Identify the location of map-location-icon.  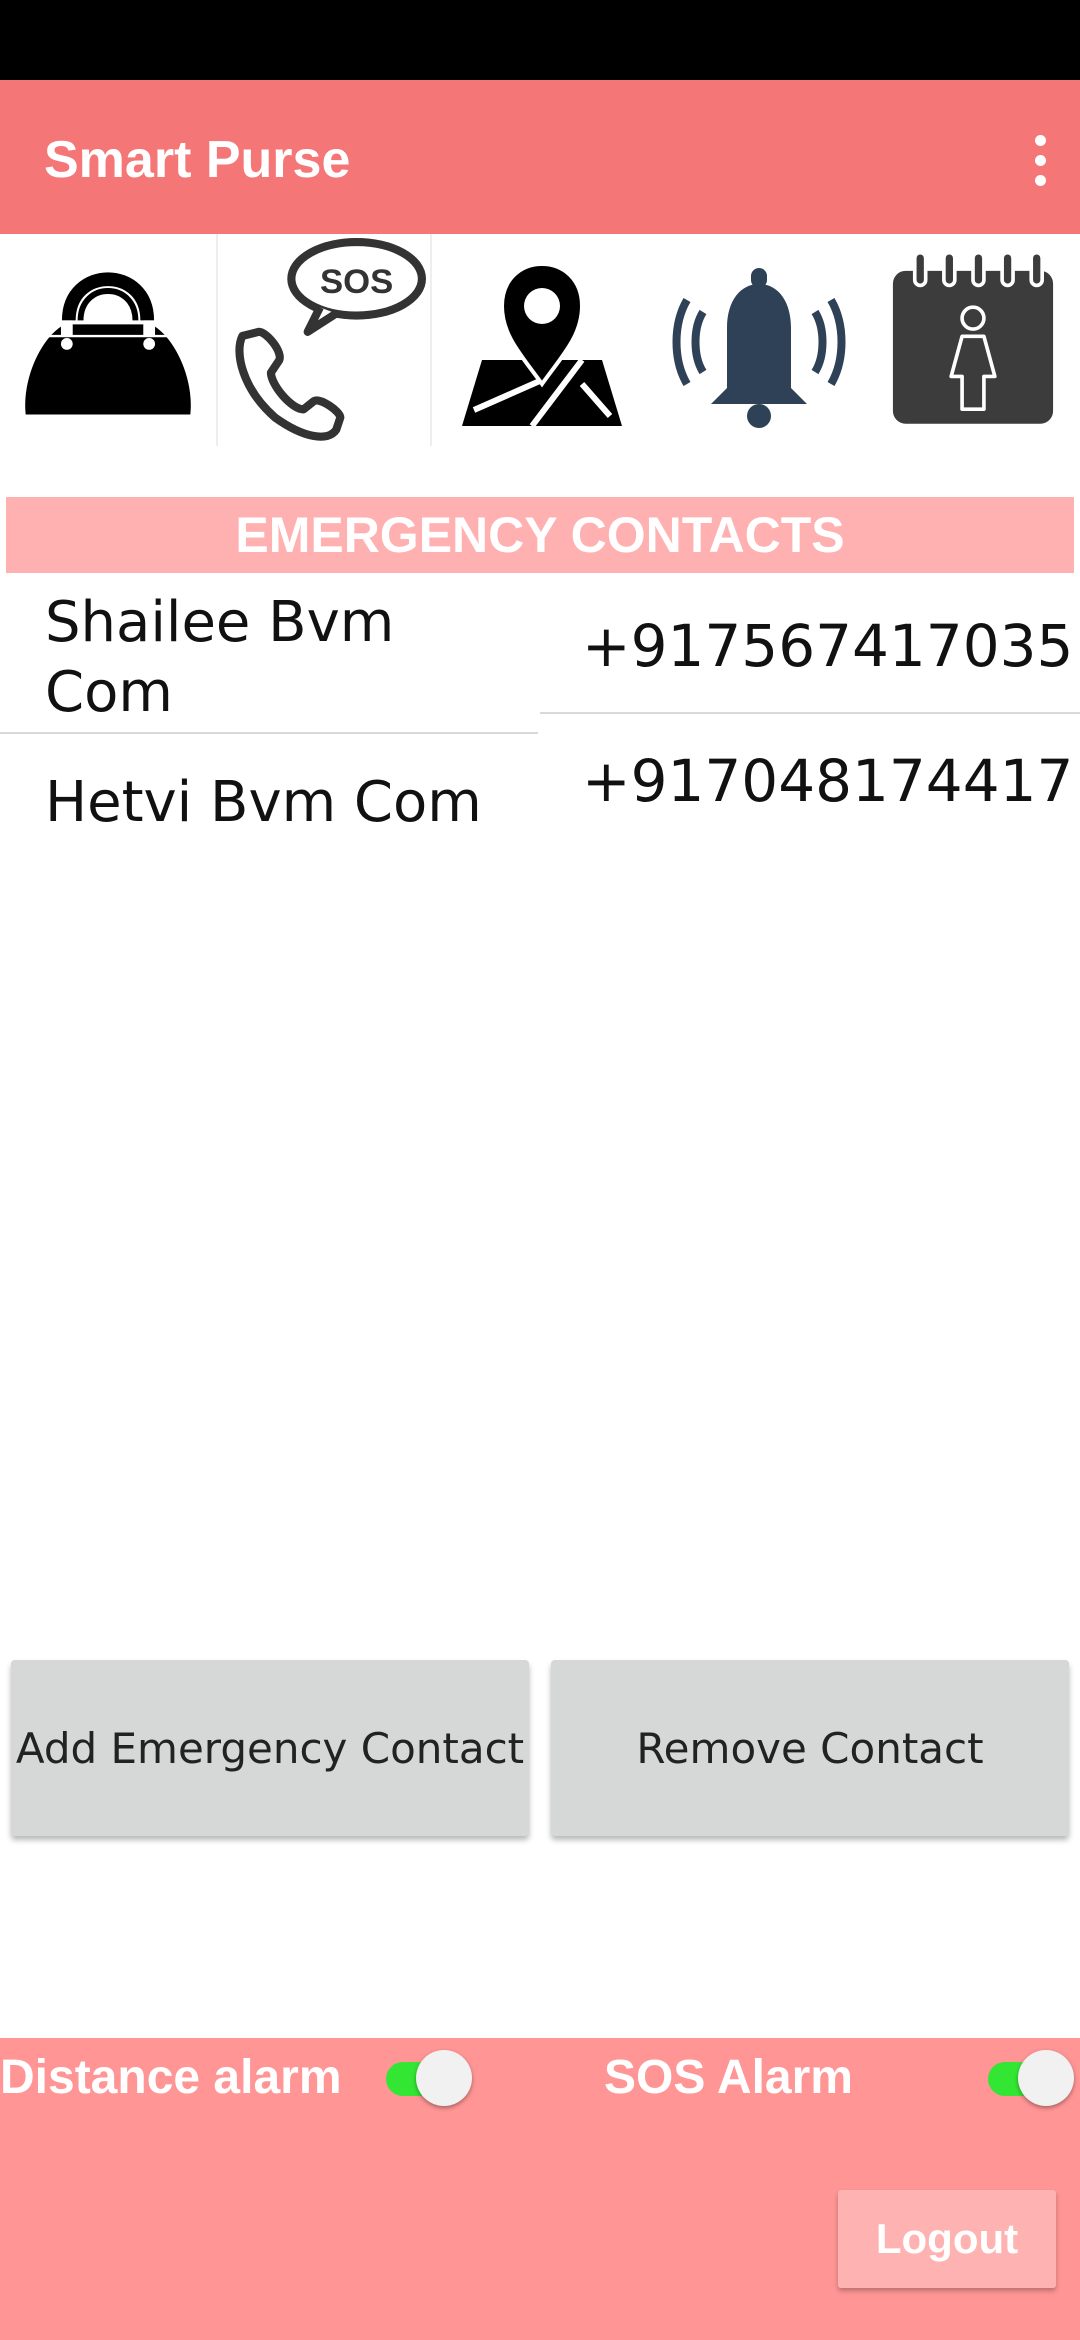
(542, 340).